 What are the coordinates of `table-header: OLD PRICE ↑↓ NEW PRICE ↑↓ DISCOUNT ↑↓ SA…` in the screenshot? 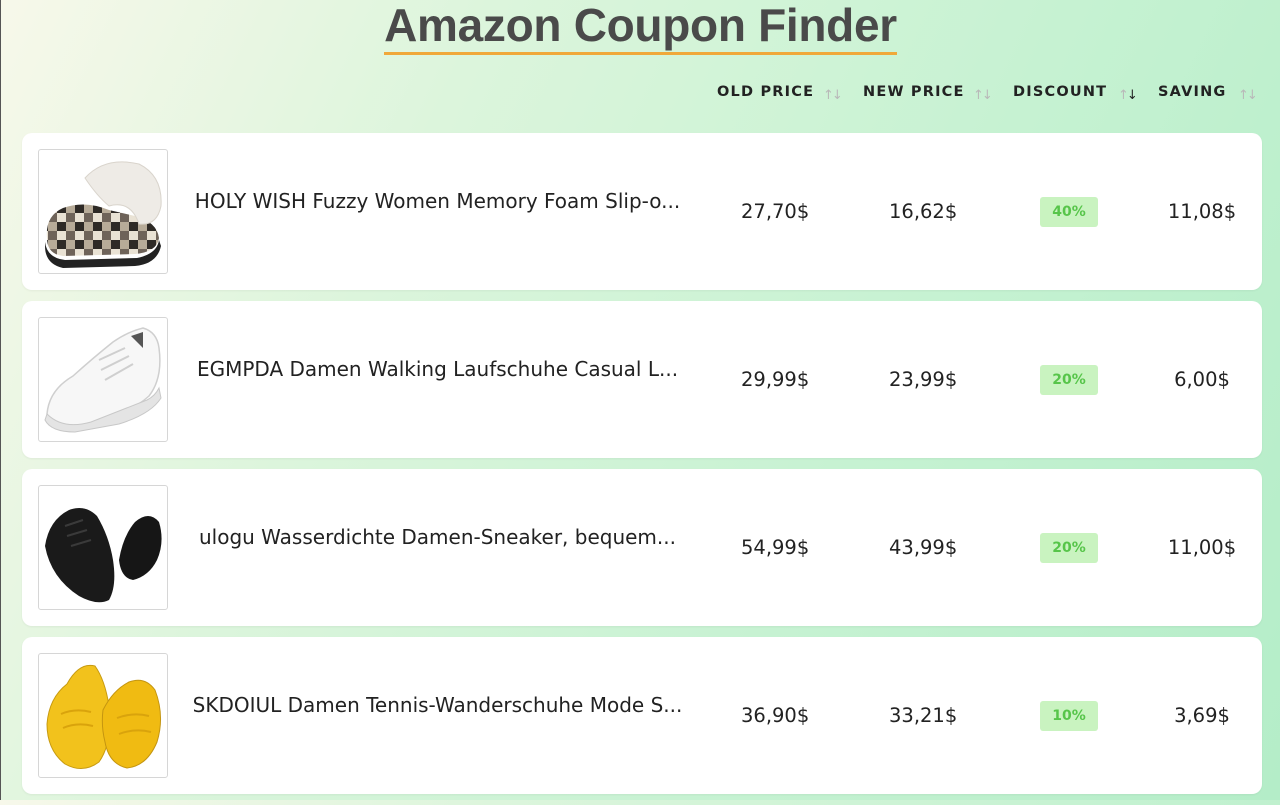 It's located at (640, 96).